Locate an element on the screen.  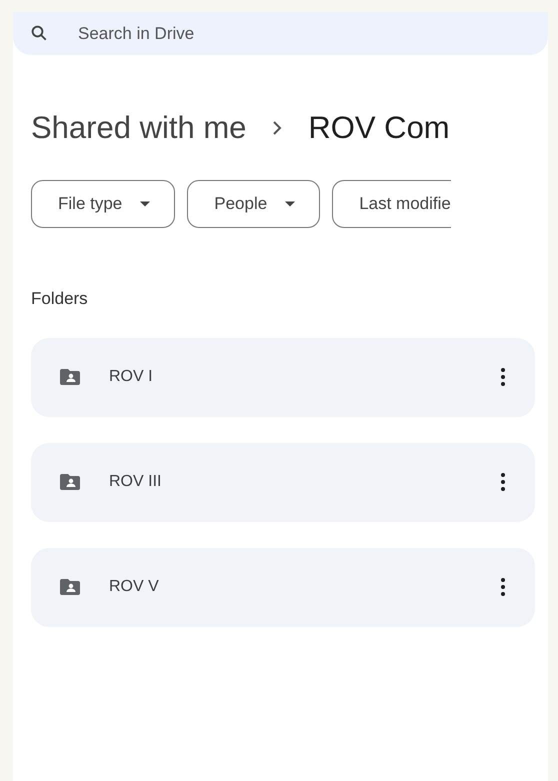
folder-name: ROV I is located at coordinates (131, 377).